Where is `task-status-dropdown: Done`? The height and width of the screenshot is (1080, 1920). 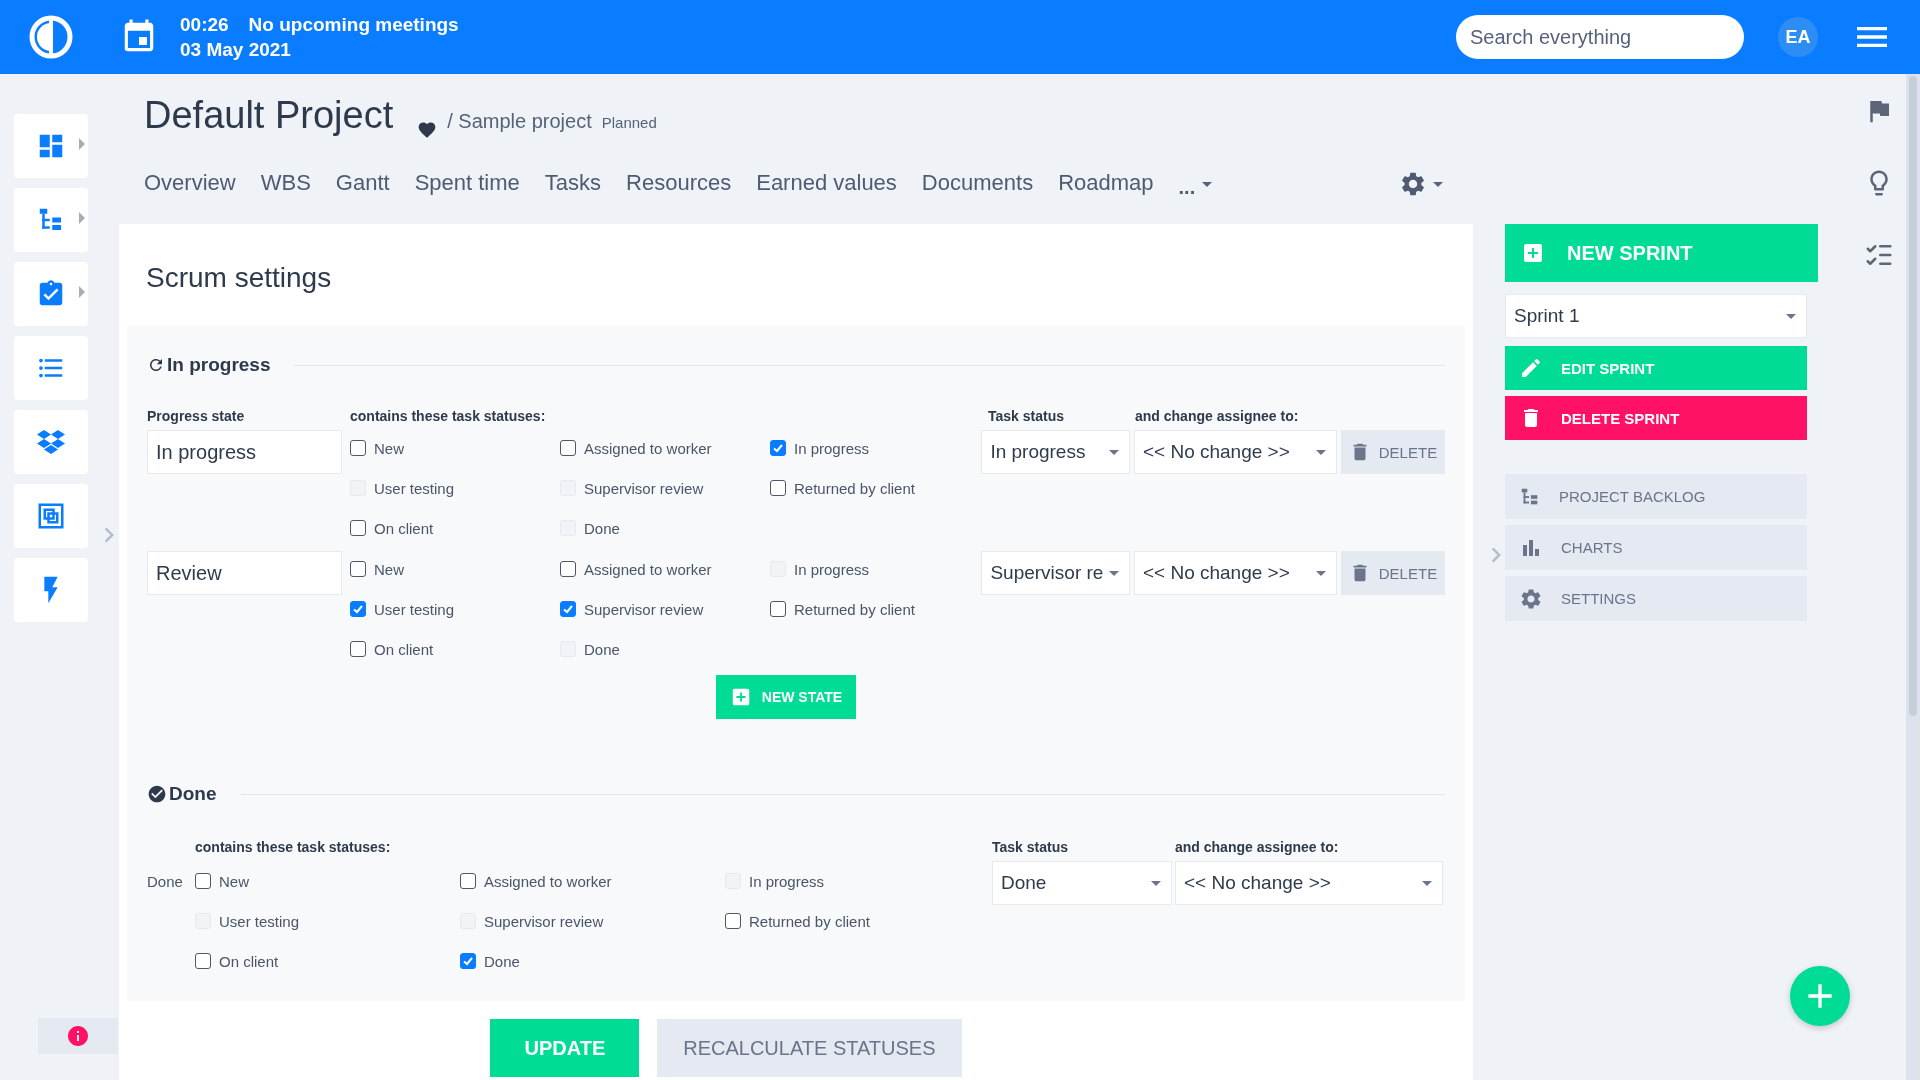 task-status-dropdown: Done is located at coordinates (1082, 883).